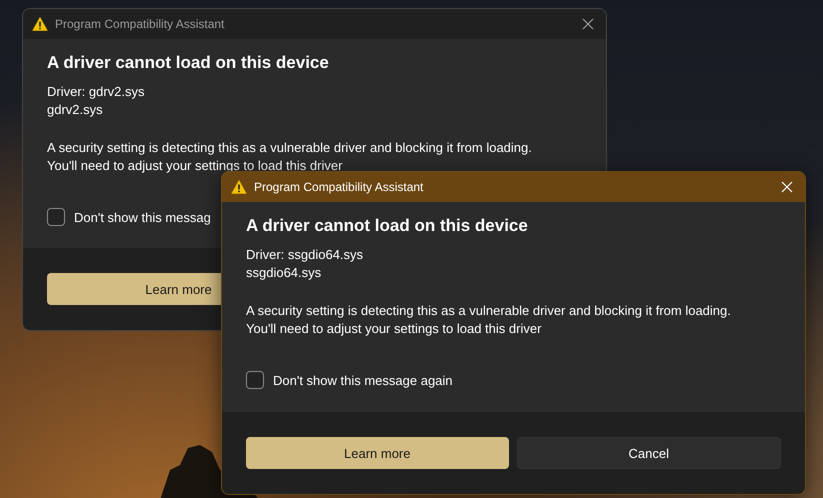  I want to click on driver-name: Driver: ssgdio64.sys, so click(305, 255).